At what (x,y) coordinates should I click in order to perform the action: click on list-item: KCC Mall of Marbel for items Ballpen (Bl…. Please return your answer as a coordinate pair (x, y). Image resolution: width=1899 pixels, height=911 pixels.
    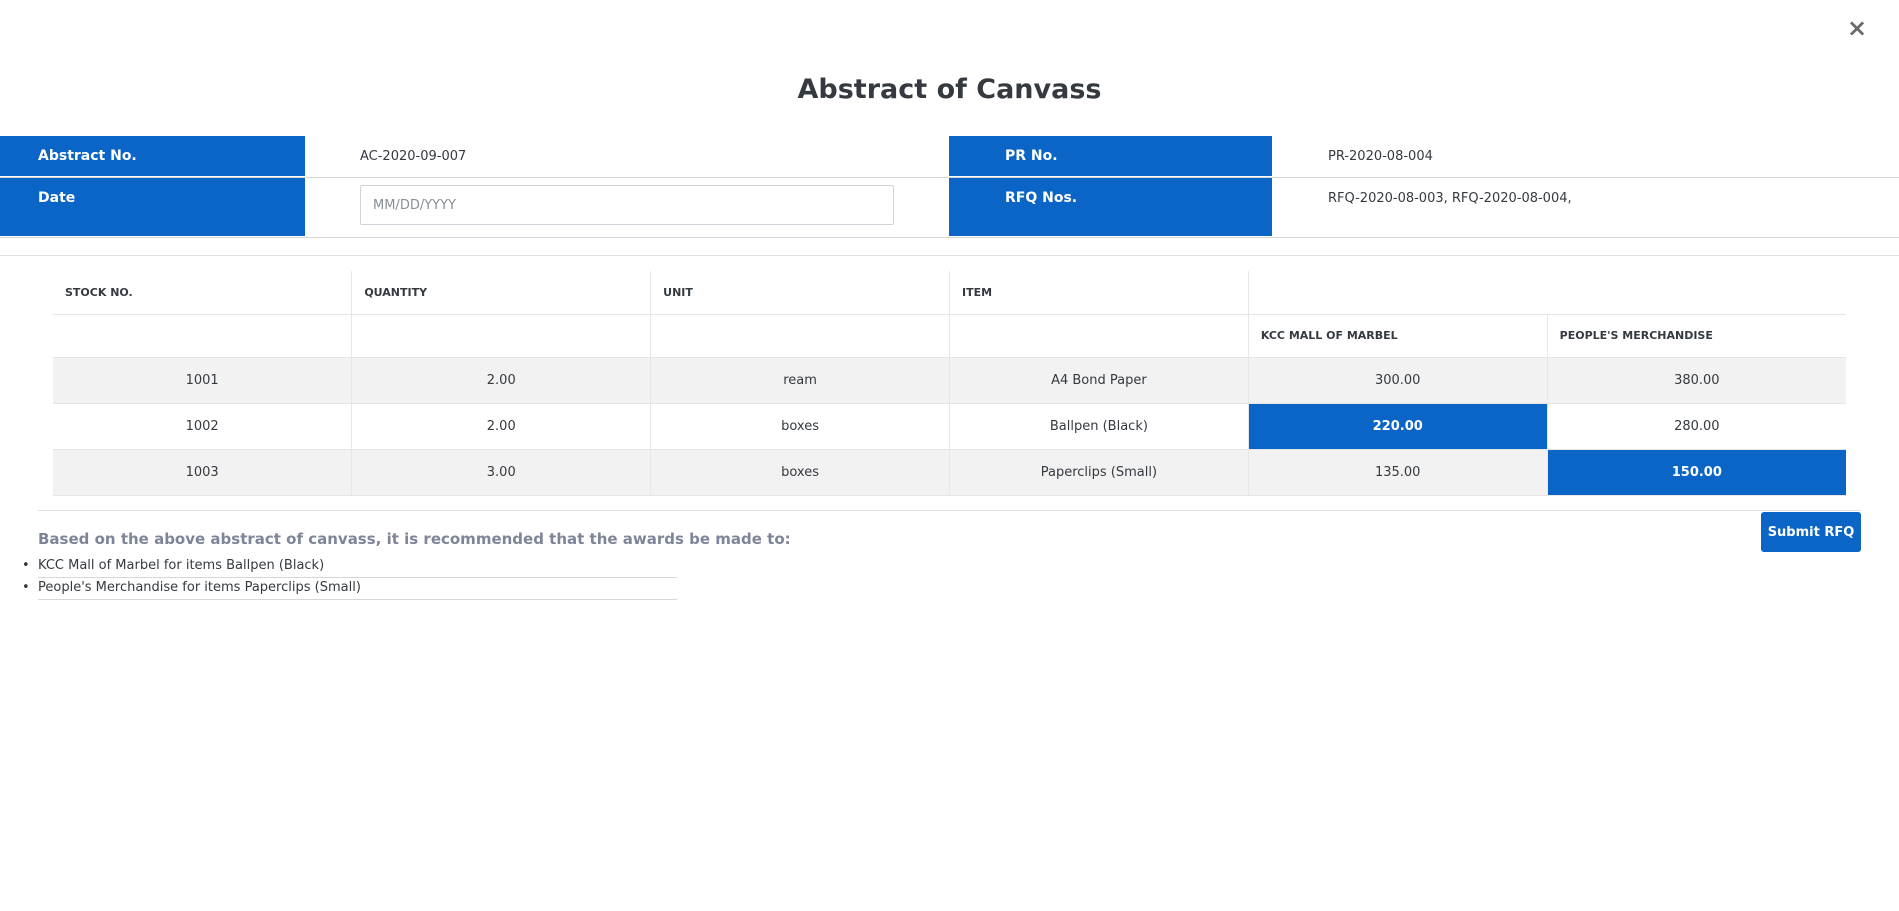
    Looking at the image, I should click on (349, 567).